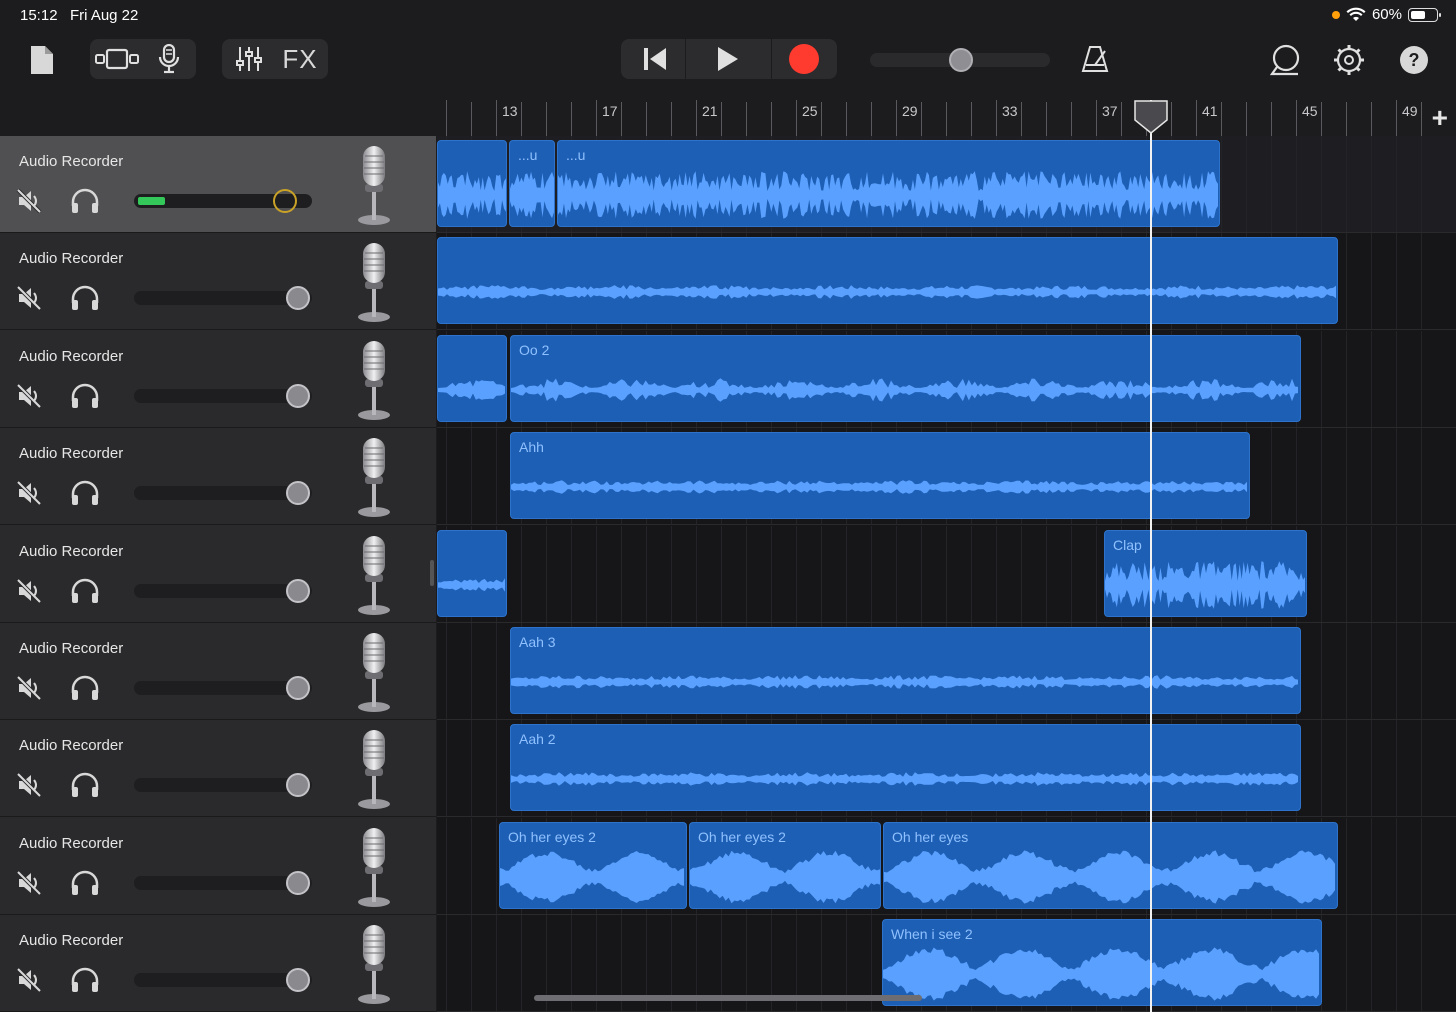 This screenshot has width=1456, height=1012. Describe the element at coordinates (655, 59) in the screenshot. I see `rewind-icon` at that location.